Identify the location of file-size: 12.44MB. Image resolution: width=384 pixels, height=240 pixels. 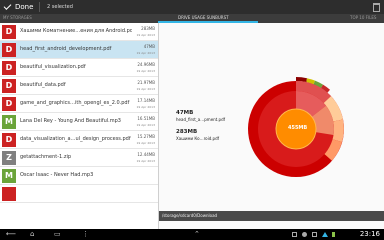
(146, 154).